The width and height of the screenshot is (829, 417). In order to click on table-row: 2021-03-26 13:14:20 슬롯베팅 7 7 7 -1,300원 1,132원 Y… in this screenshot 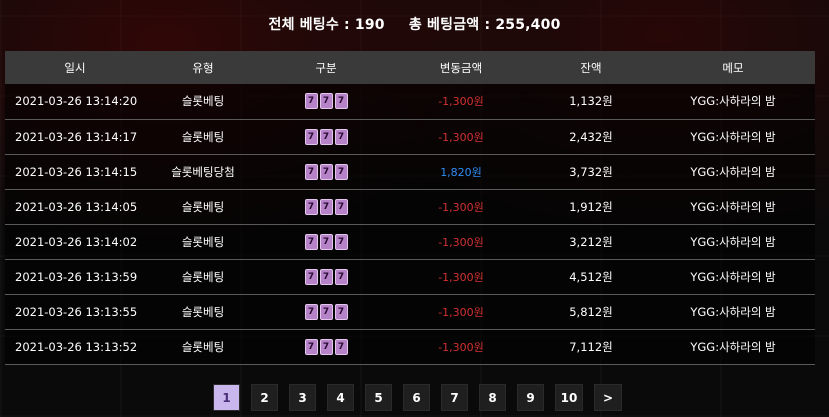, I will do `click(410, 101)`.